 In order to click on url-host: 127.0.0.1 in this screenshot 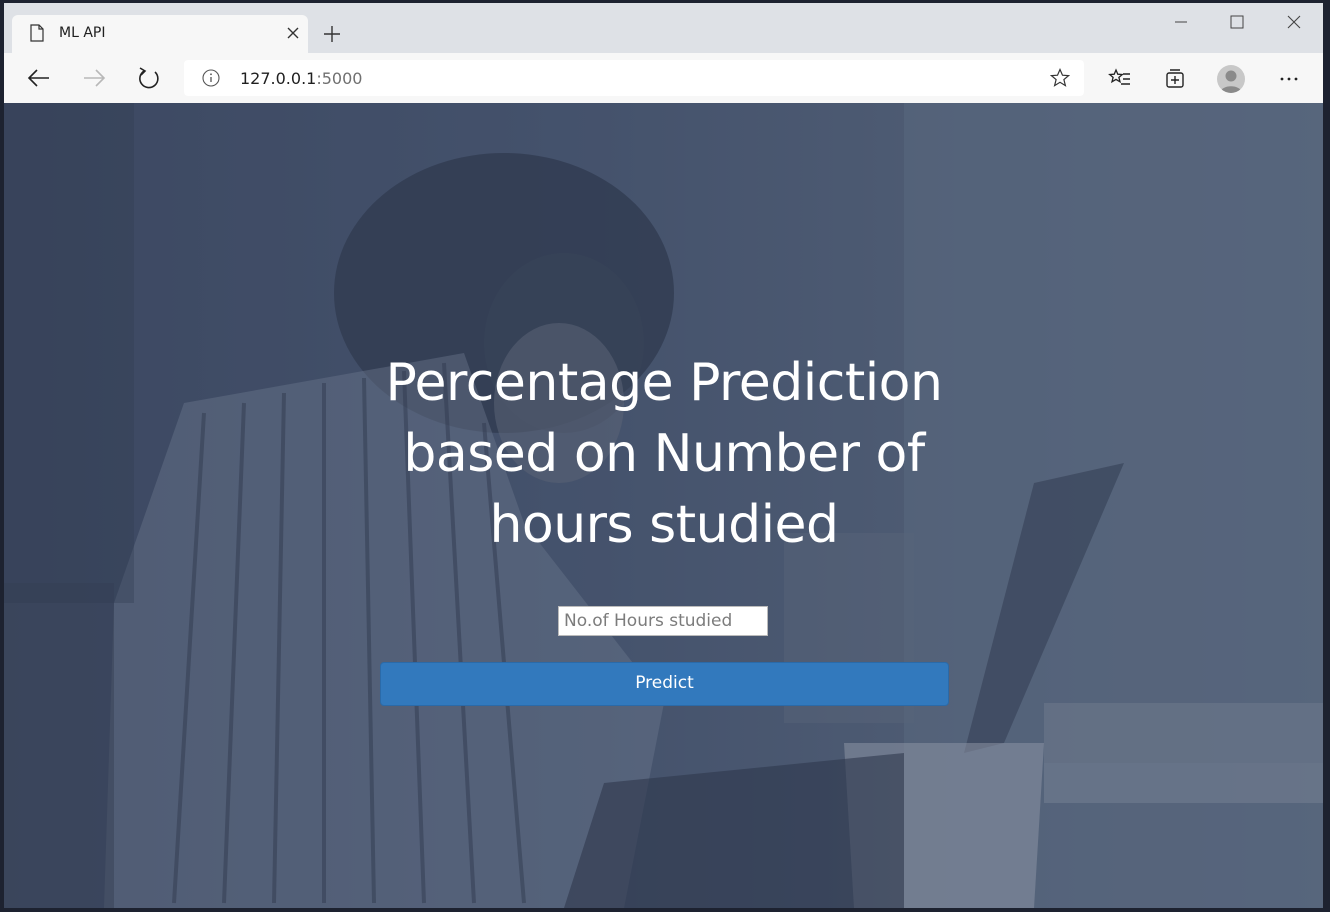, I will do `click(278, 78)`.